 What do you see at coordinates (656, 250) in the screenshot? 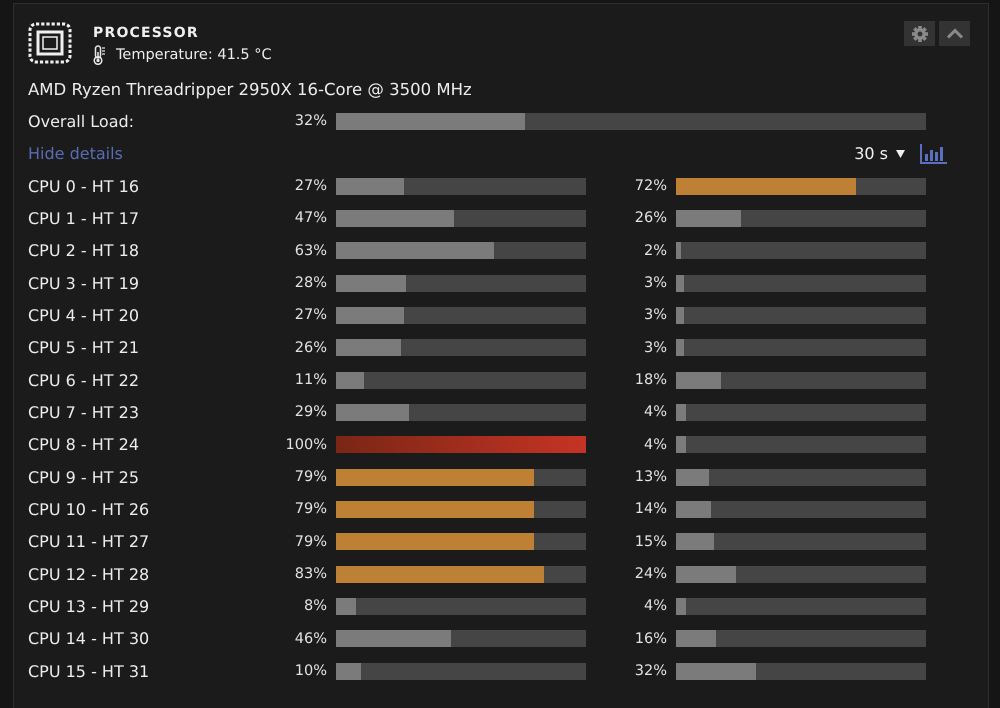
I see `thread-load-reading: 2%` at bounding box center [656, 250].